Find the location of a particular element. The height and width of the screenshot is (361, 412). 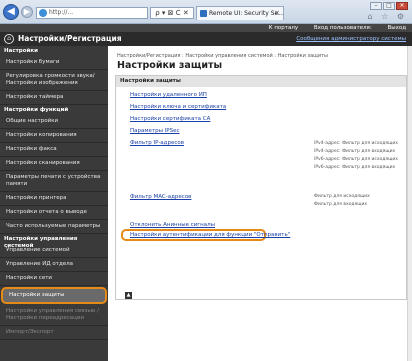

sidebar-section-heading: Настройки управления системой is located at coordinates (41, 242).